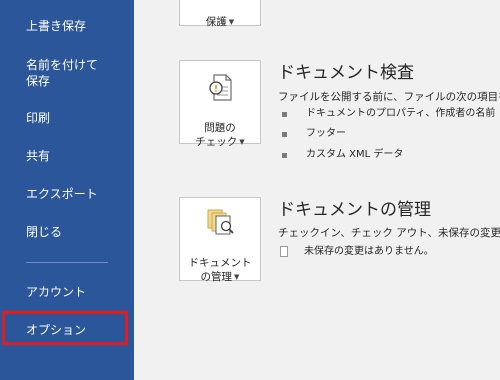  I want to click on check-issues-button: 問題の チェック ▼, so click(220, 104).